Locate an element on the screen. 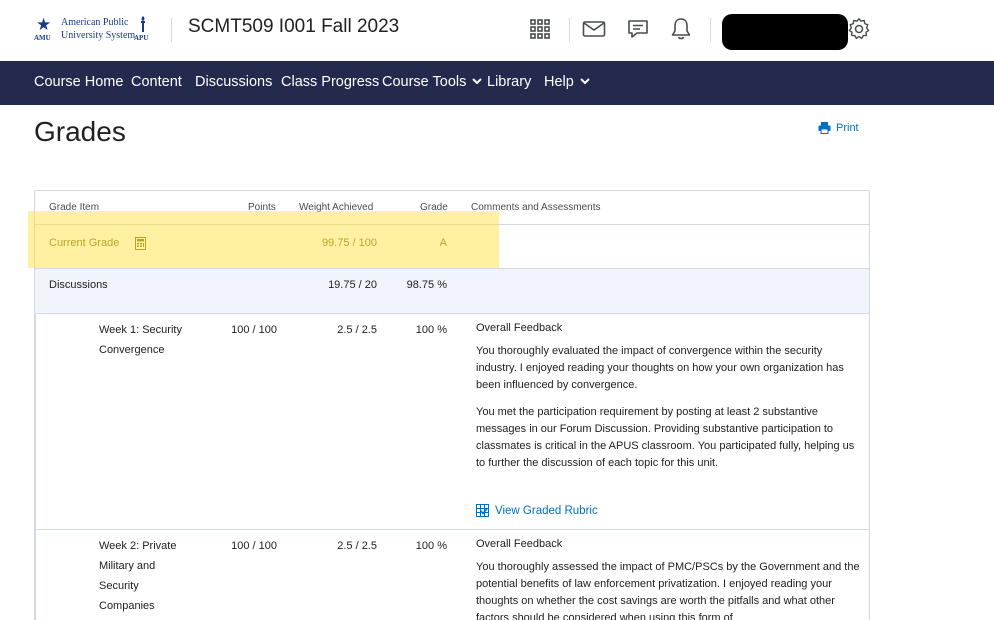  nav-label: Content is located at coordinates (156, 82).